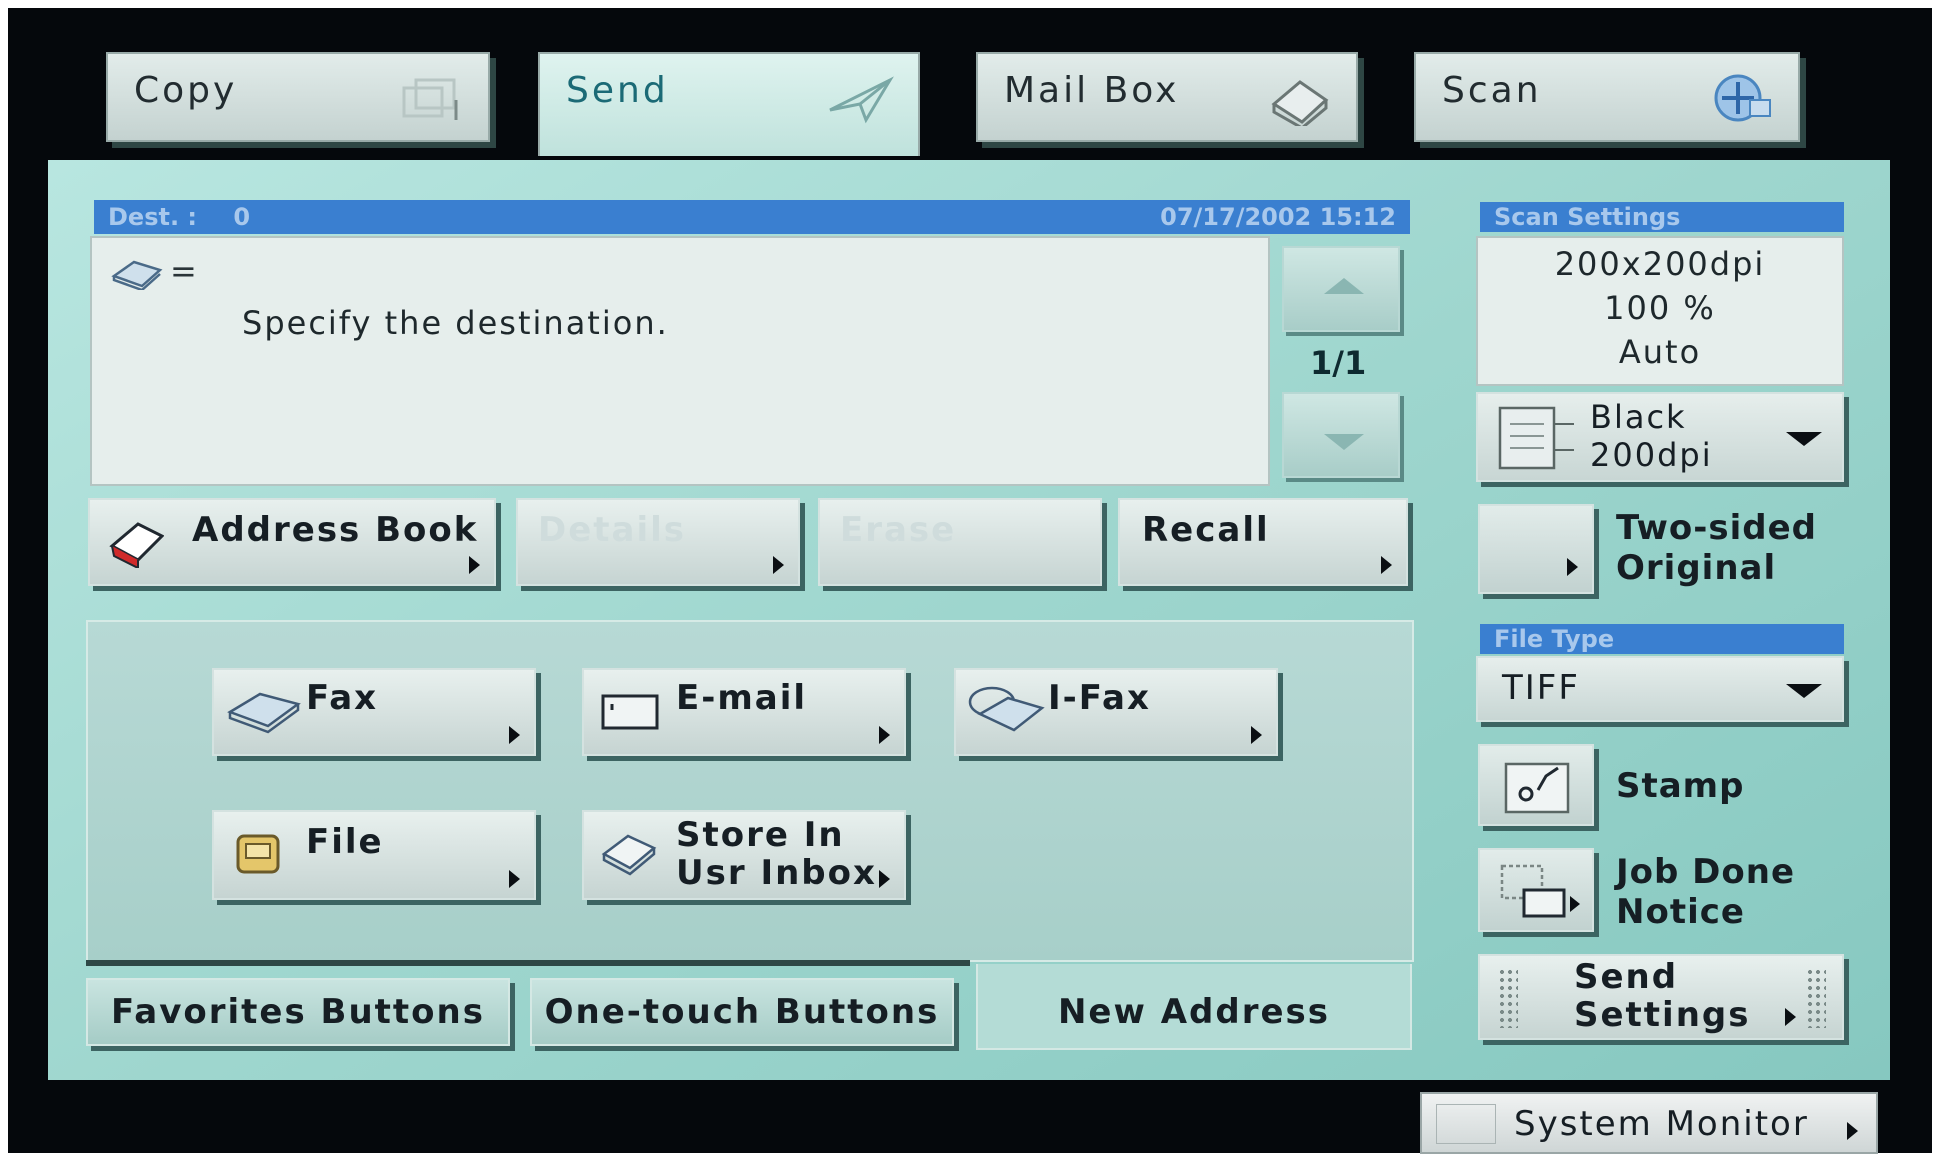 The image size is (1940, 1161). I want to click on recall-button: Recall, so click(1263, 542).